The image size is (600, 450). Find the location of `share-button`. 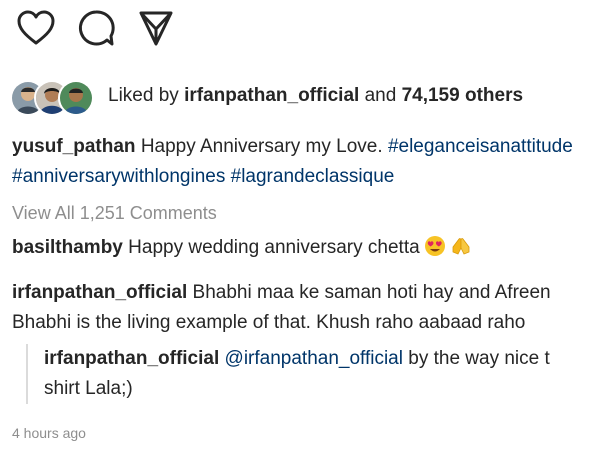

share-button is located at coordinates (156, 28).